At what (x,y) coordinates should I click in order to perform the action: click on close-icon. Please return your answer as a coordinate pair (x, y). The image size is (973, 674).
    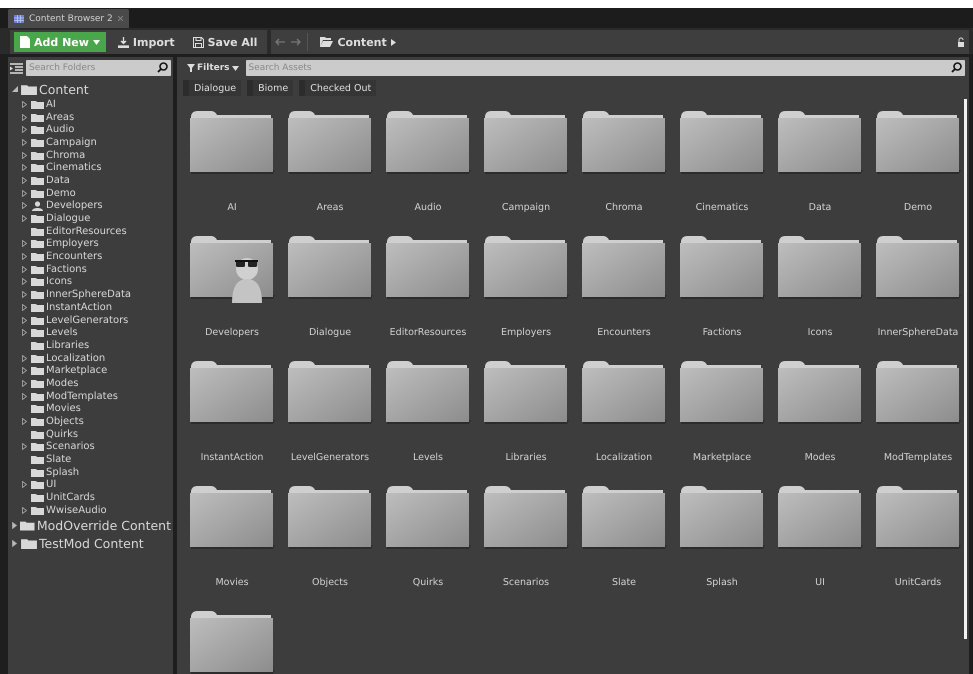
    Looking at the image, I should click on (120, 18).